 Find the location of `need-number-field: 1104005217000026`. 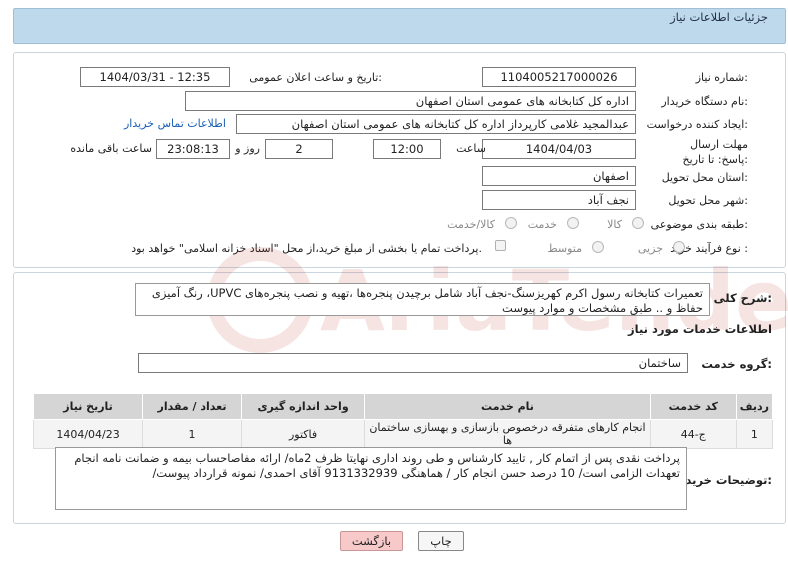

need-number-field: 1104005217000026 is located at coordinates (559, 77).